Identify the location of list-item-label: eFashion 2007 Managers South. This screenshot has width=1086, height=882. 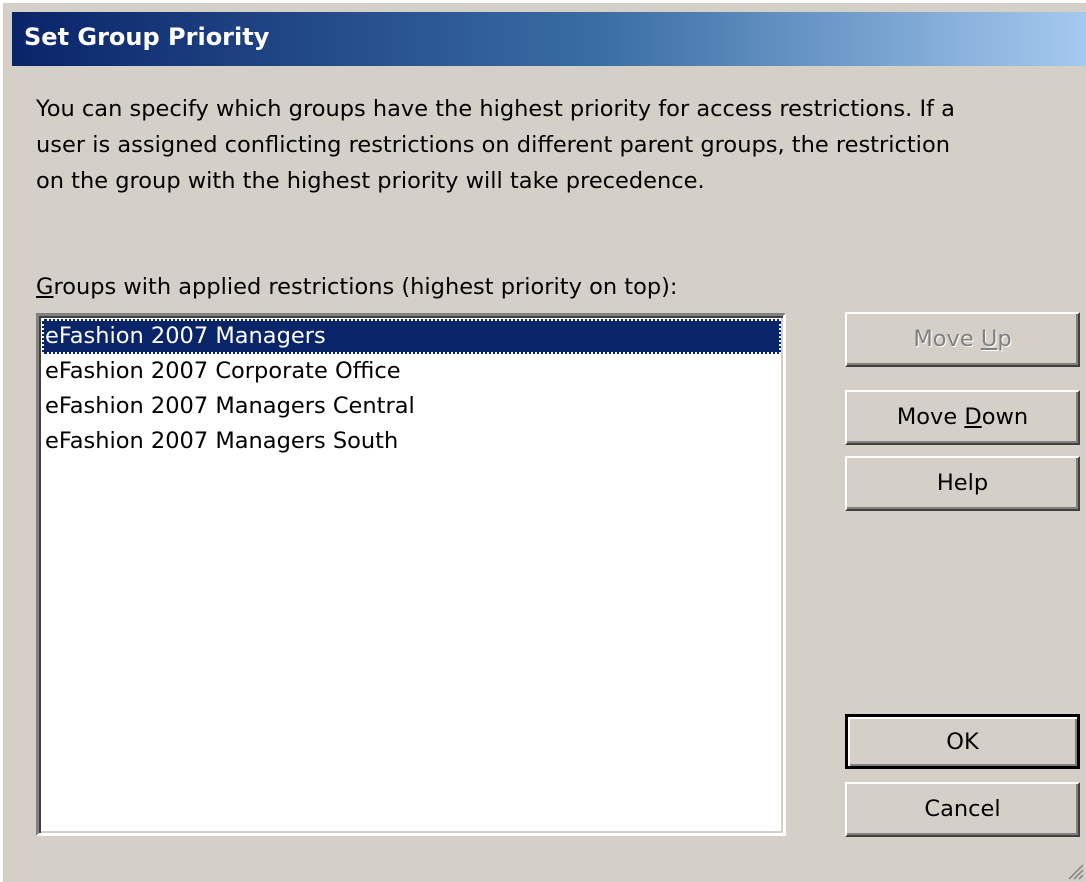
(222, 441).